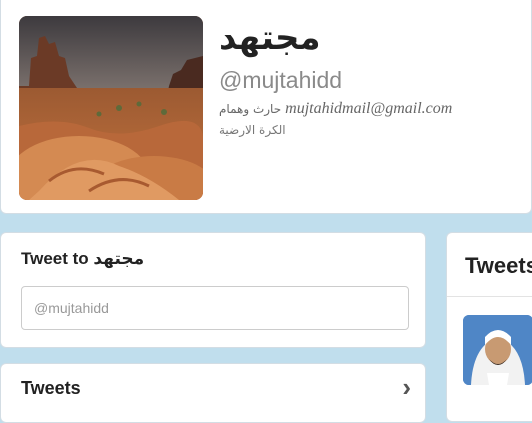 This screenshot has height=423, width=532. I want to click on tweet-to-name: مجتهد, so click(119, 259).